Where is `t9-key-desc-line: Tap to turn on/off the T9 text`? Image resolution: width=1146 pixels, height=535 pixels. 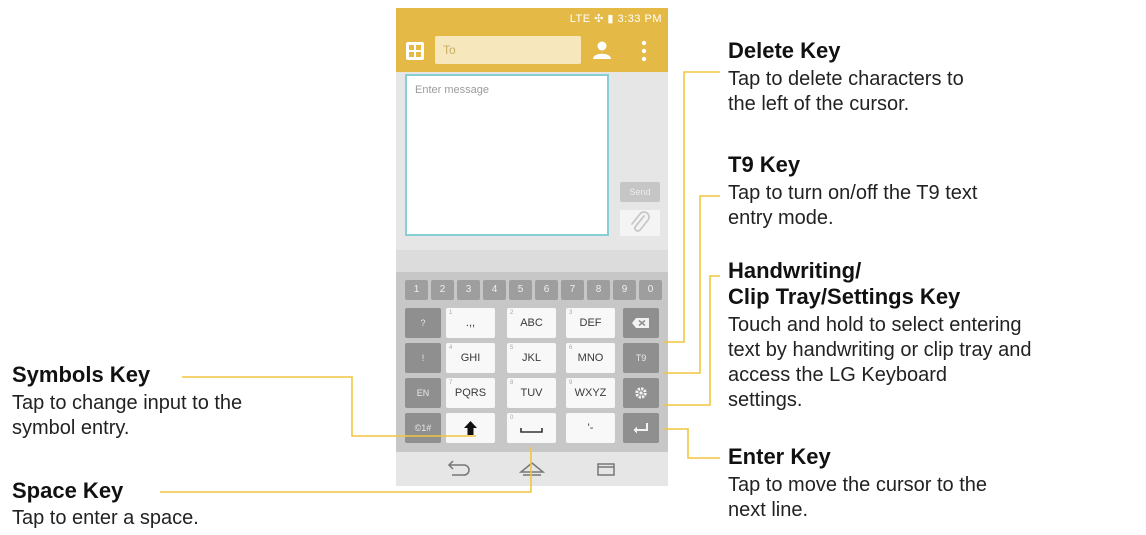 t9-key-desc-line: Tap to turn on/off the T9 text is located at coordinates (853, 193).